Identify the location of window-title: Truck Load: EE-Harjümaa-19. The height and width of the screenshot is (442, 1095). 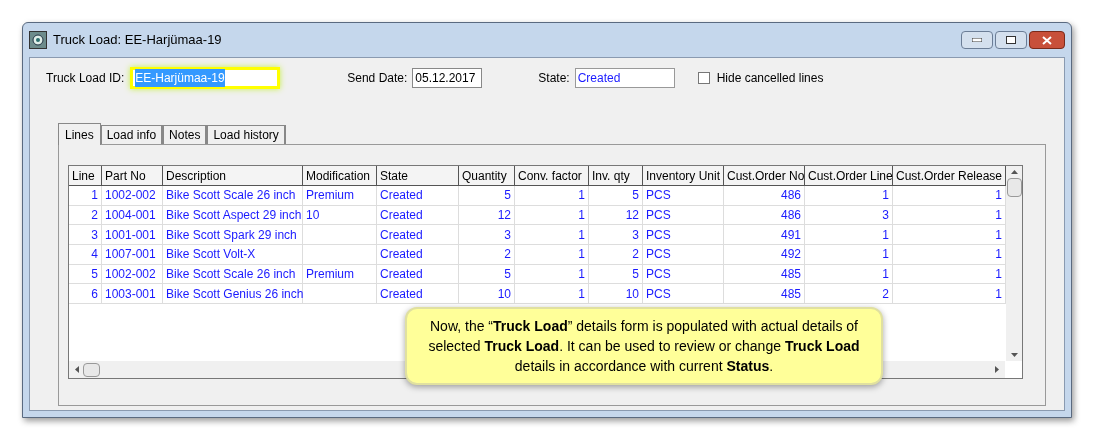
(137, 40).